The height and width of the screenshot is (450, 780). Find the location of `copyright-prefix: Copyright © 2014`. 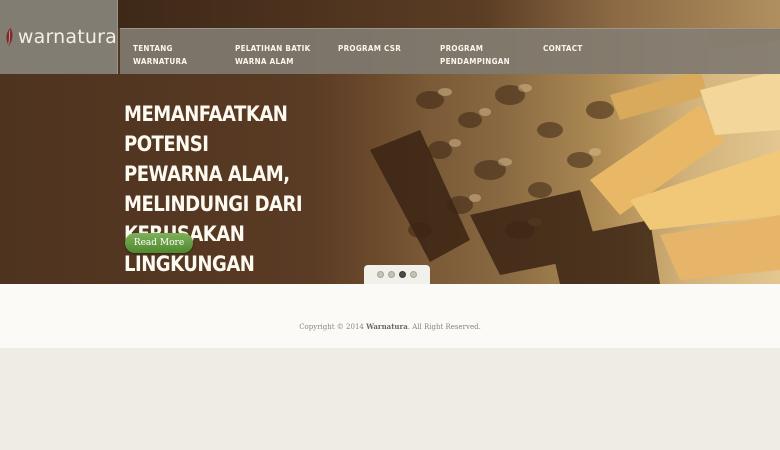

copyright-prefix: Copyright © 2014 is located at coordinates (331, 327).